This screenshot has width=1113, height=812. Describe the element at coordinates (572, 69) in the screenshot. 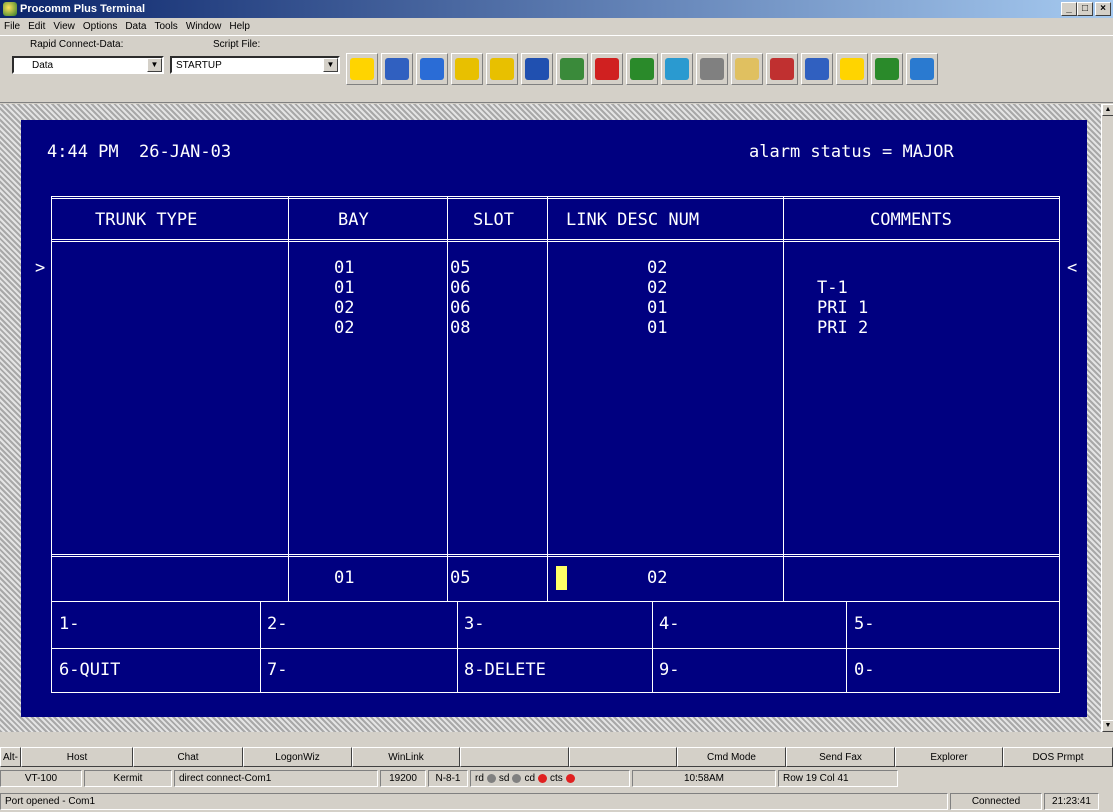

I see `modem-icon` at that location.